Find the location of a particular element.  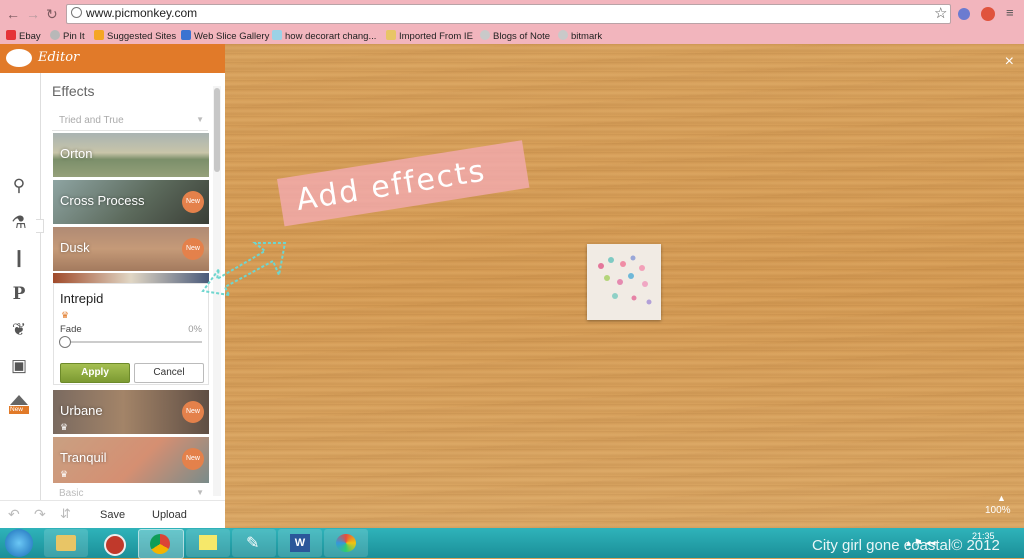

pin-icon is located at coordinates (55, 35).